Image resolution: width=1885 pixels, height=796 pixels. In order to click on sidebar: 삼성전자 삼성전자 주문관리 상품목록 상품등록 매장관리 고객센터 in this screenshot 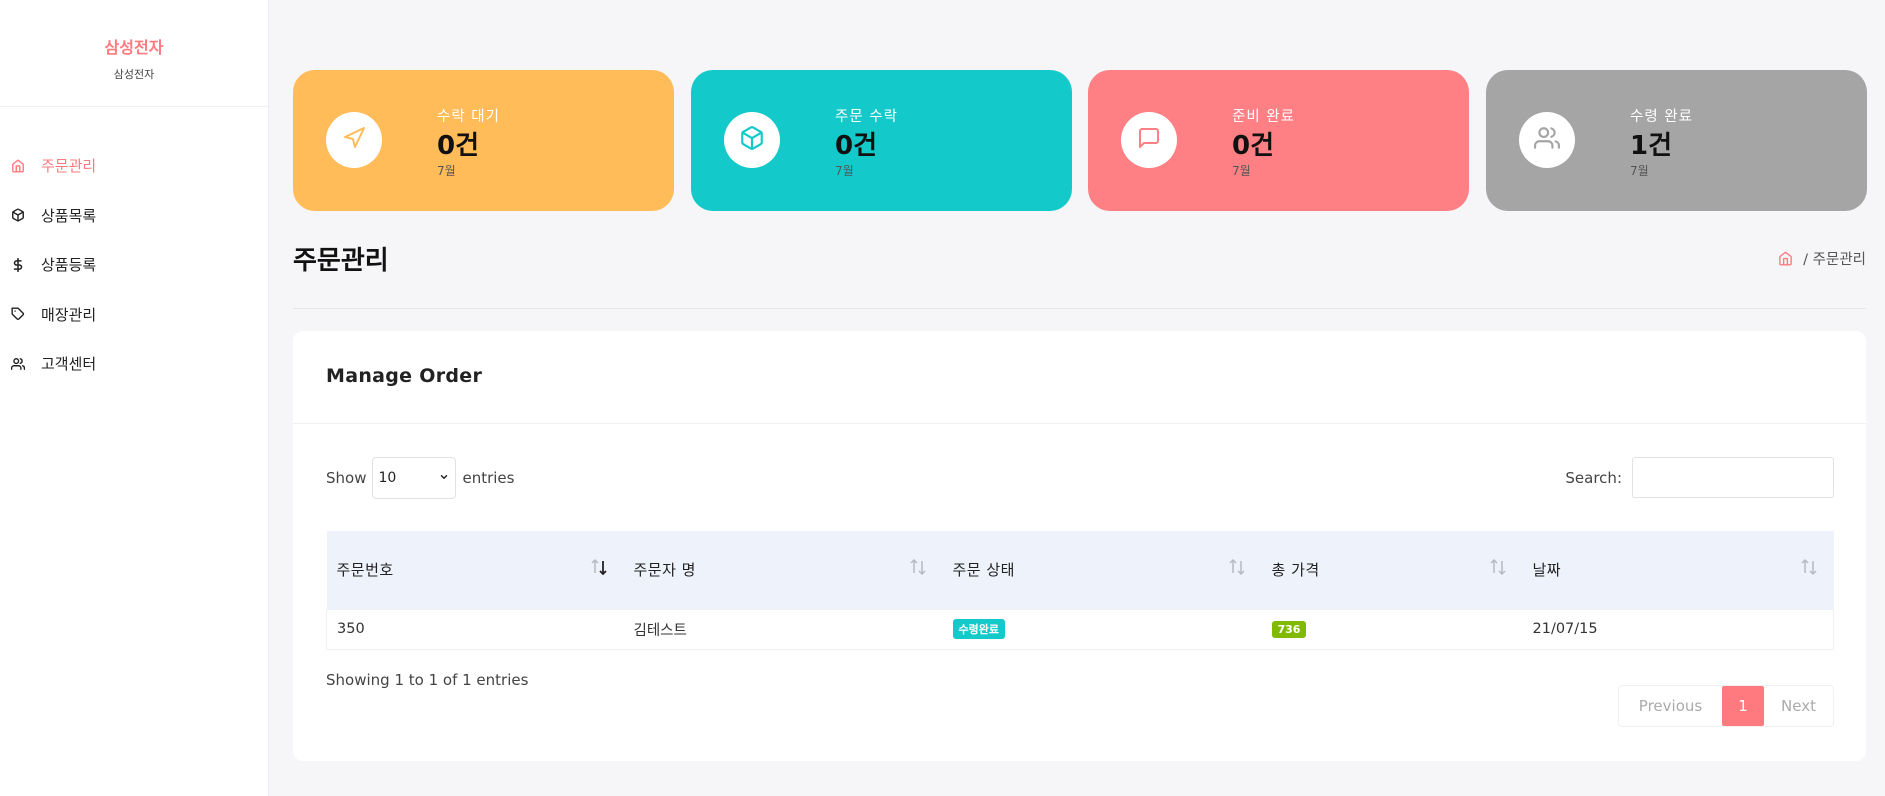, I will do `click(134, 398)`.